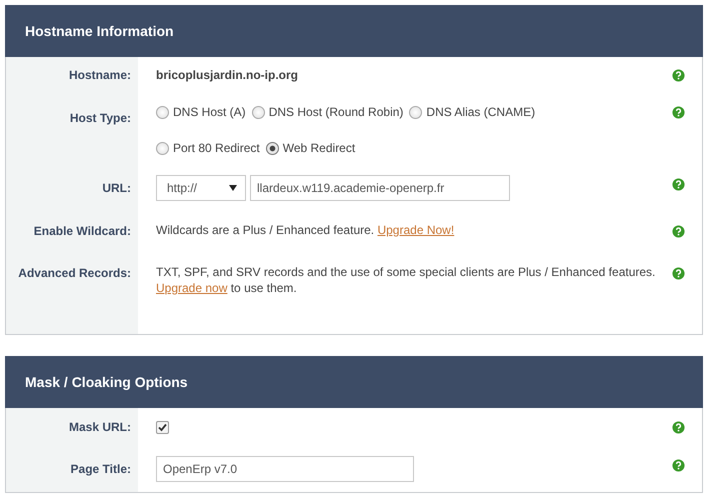 Image resolution: width=724 pixels, height=498 pixels. What do you see at coordinates (233, 188) in the screenshot?
I see `caret-icon` at bounding box center [233, 188].